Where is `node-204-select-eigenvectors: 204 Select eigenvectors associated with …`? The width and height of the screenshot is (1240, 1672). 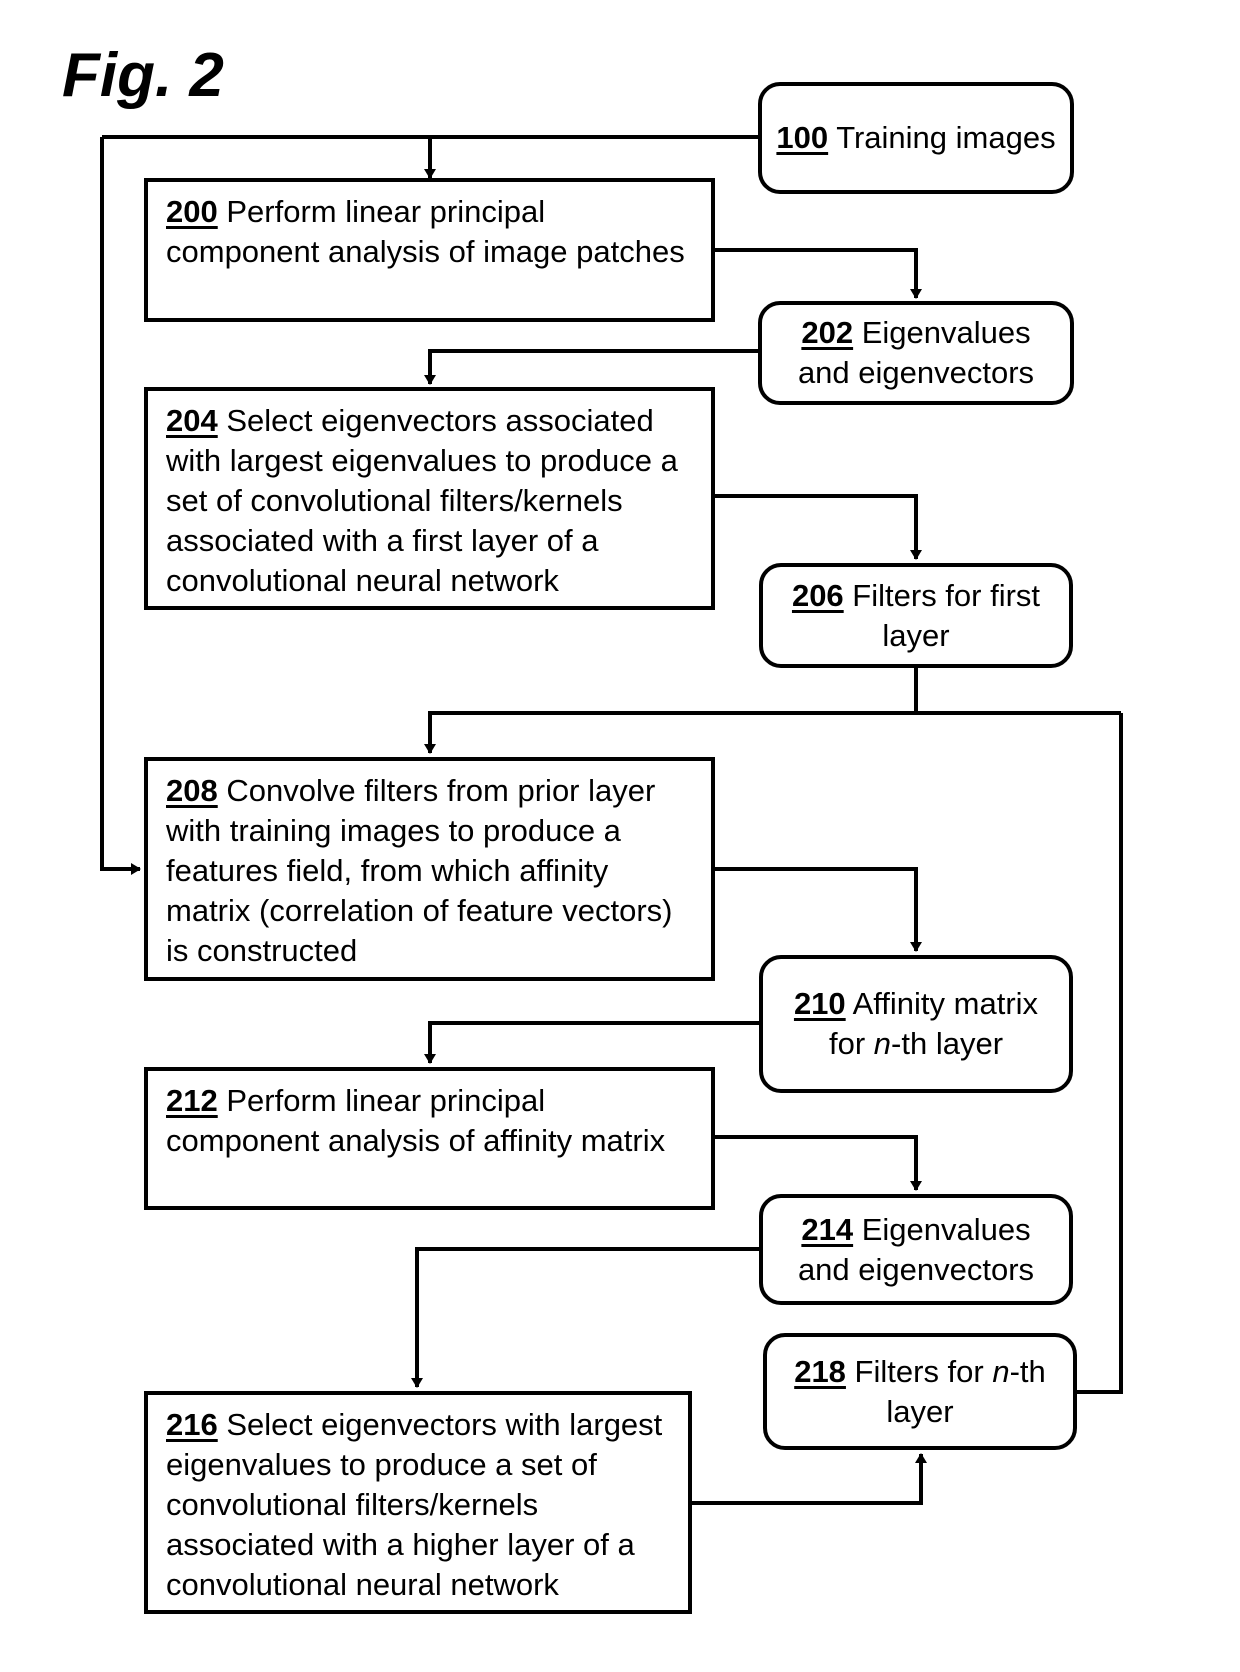 node-204-select-eigenvectors: 204 Select eigenvectors associated with … is located at coordinates (429, 498).